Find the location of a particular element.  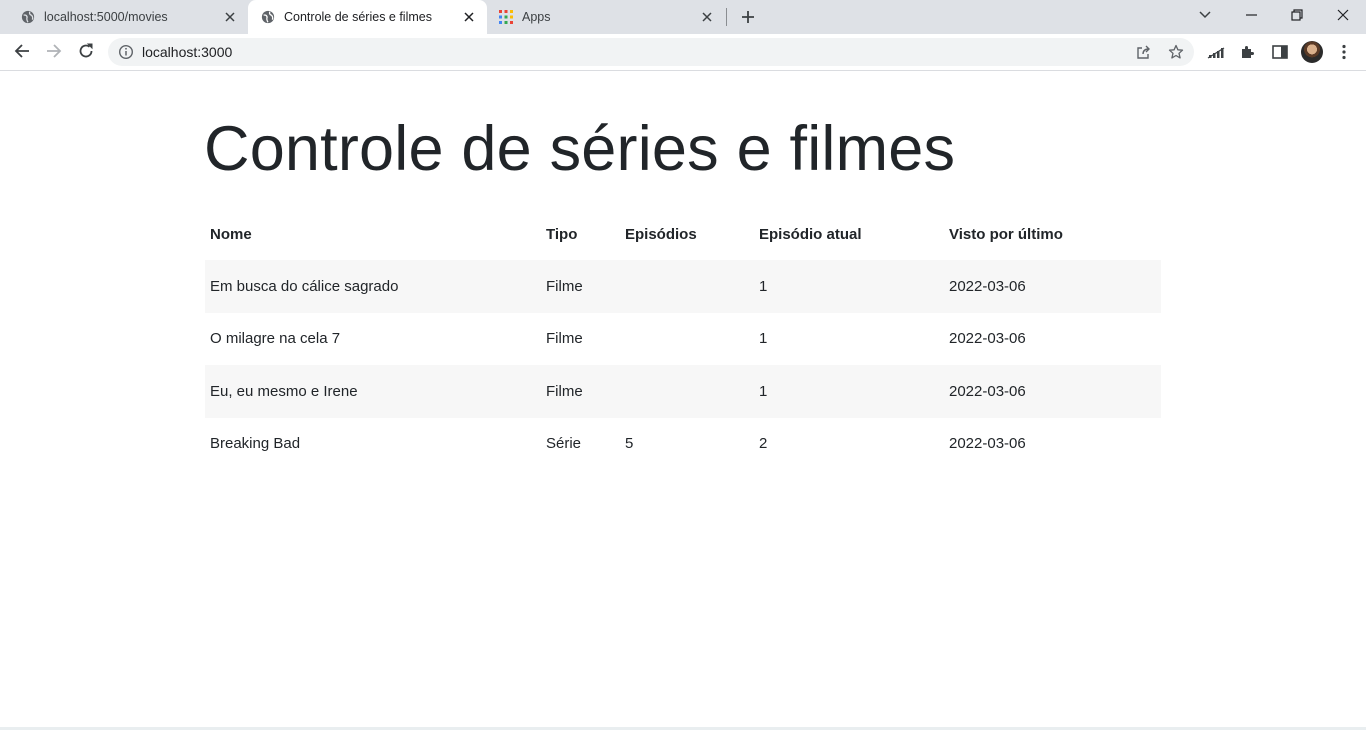

apps-grid-icon is located at coordinates (506, 17).